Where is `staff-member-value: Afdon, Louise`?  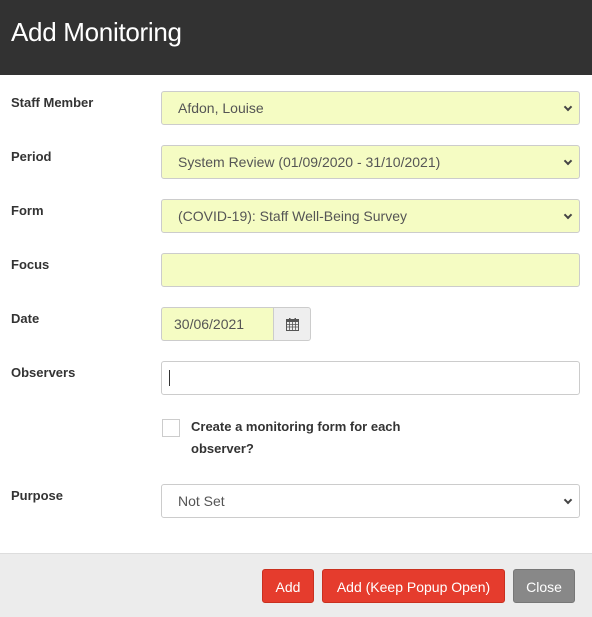 staff-member-value: Afdon, Louise is located at coordinates (221, 108).